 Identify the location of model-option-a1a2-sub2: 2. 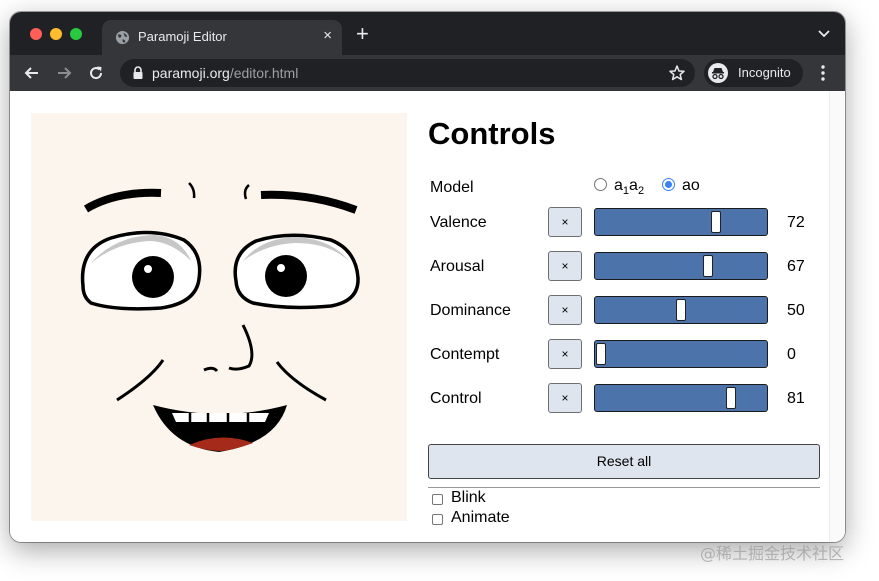
(641, 191).